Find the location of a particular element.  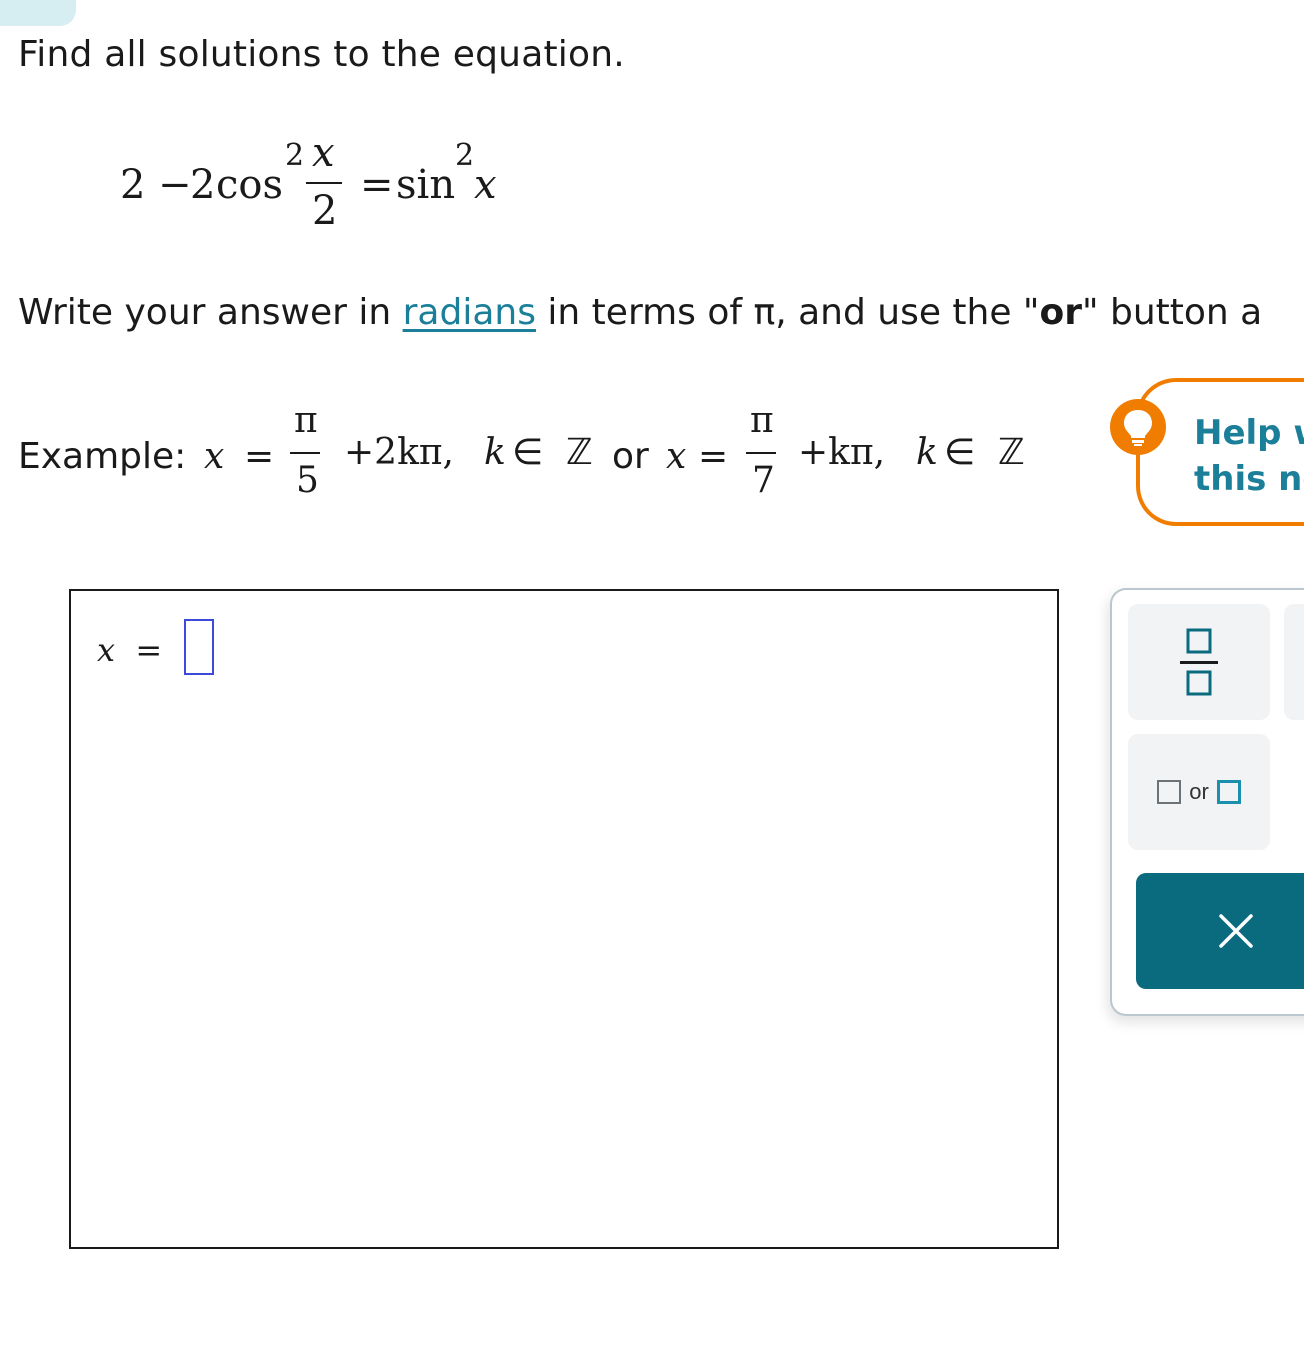

top-tab is located at coordinates (38, 13).